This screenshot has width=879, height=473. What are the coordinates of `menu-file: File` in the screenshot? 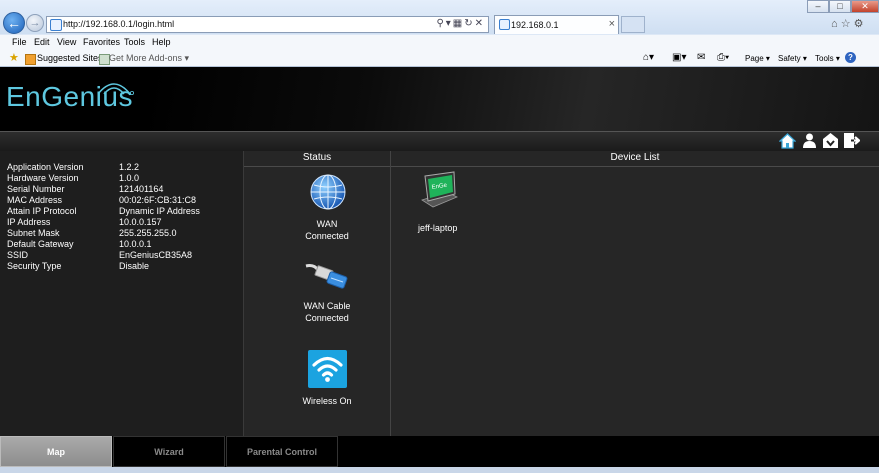 It's located at (19, 42).